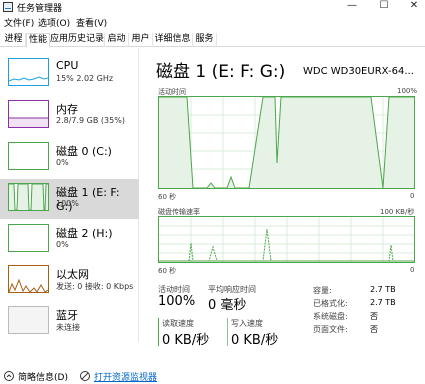  What do you see at coordinates (85, 376) in the screenshot?
I see `resource-monitor-icon` at bounding box center [85, 376].